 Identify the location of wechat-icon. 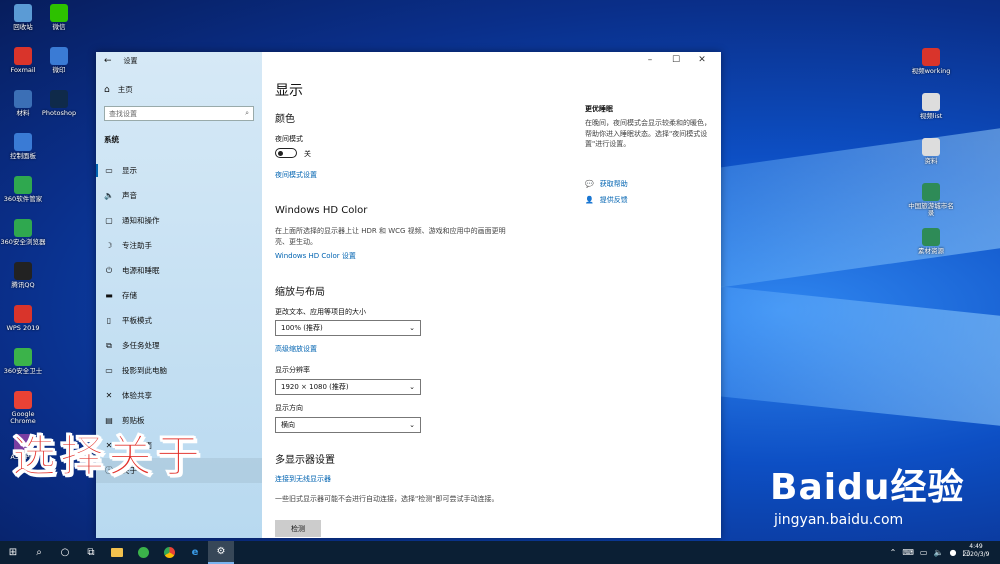
(59, 13).